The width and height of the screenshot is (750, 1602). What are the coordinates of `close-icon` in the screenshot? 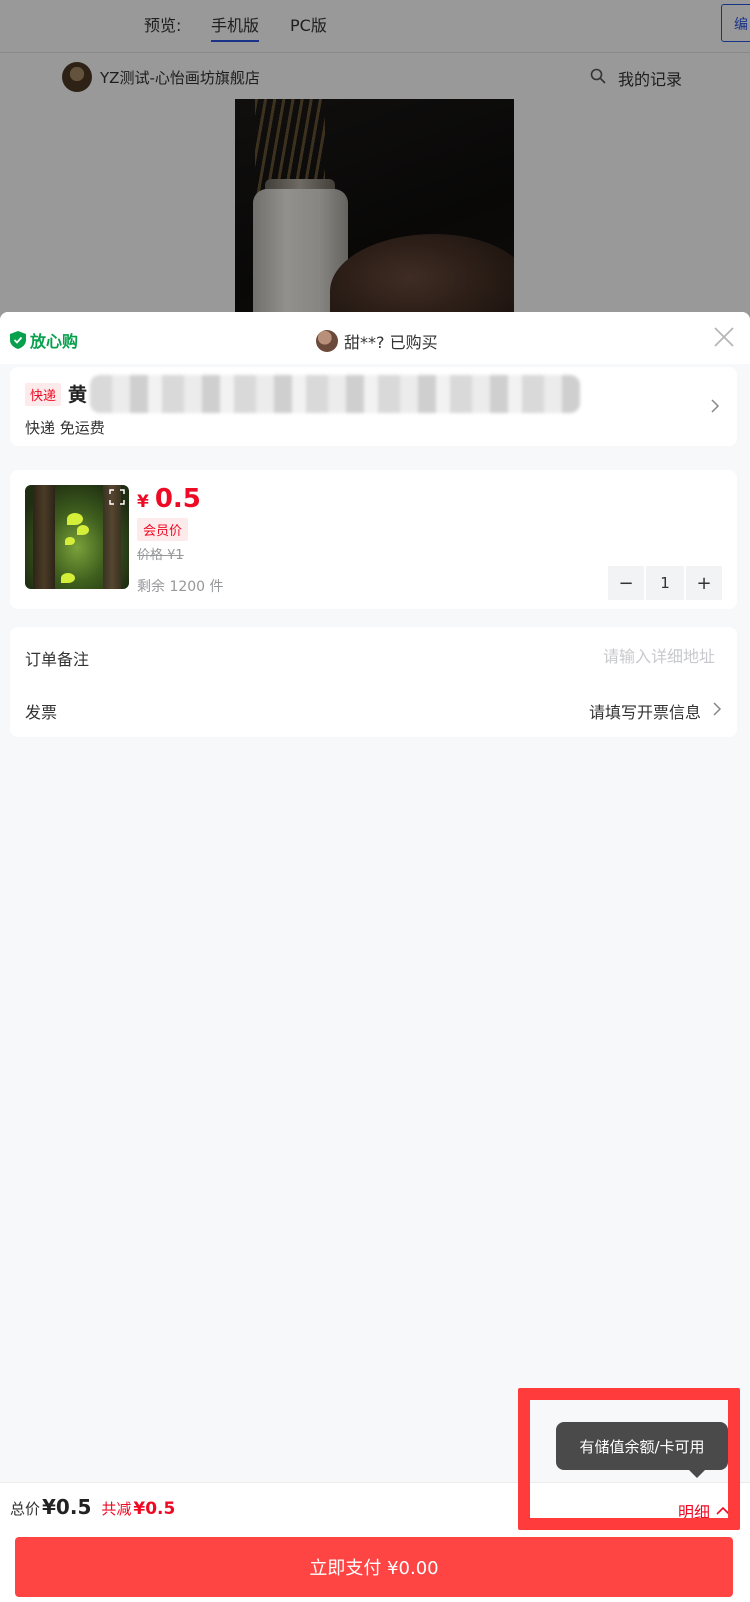 It's located at (724, 337).